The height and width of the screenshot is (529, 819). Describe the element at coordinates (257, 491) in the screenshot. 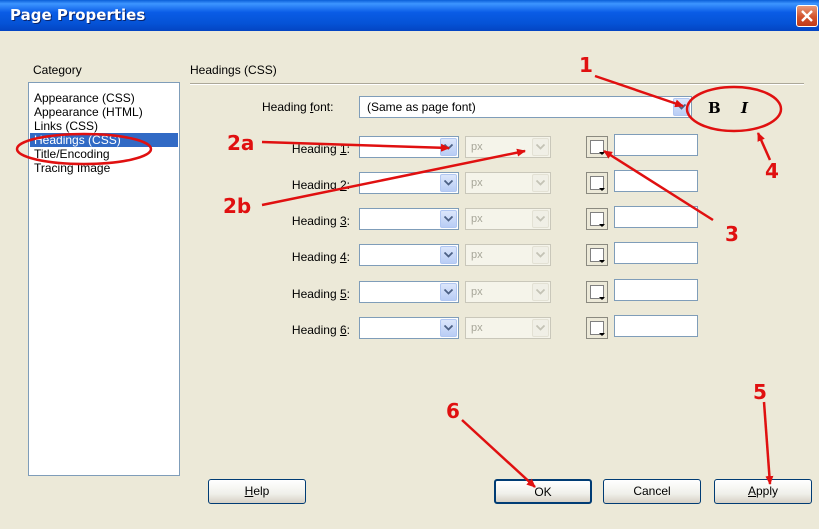

I see `help-button: Help` at that location.